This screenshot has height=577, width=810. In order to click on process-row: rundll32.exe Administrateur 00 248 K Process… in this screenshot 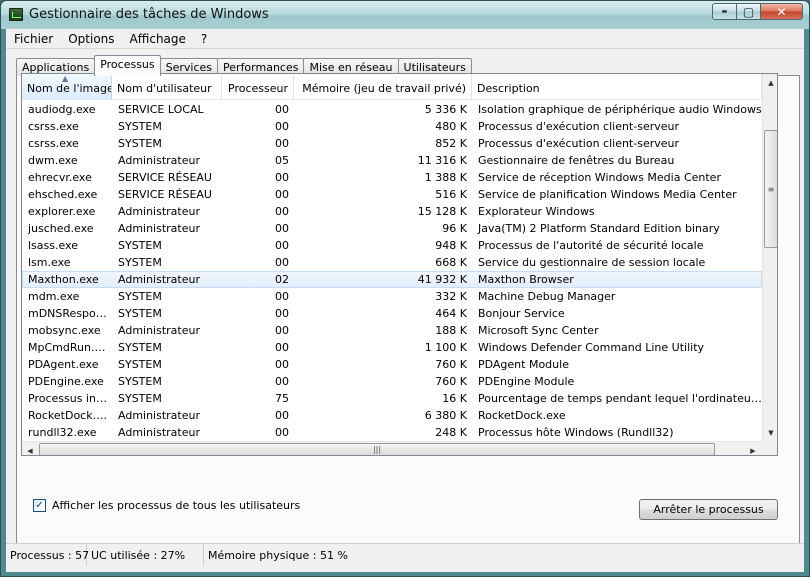, I will do `click(392, 432)`.